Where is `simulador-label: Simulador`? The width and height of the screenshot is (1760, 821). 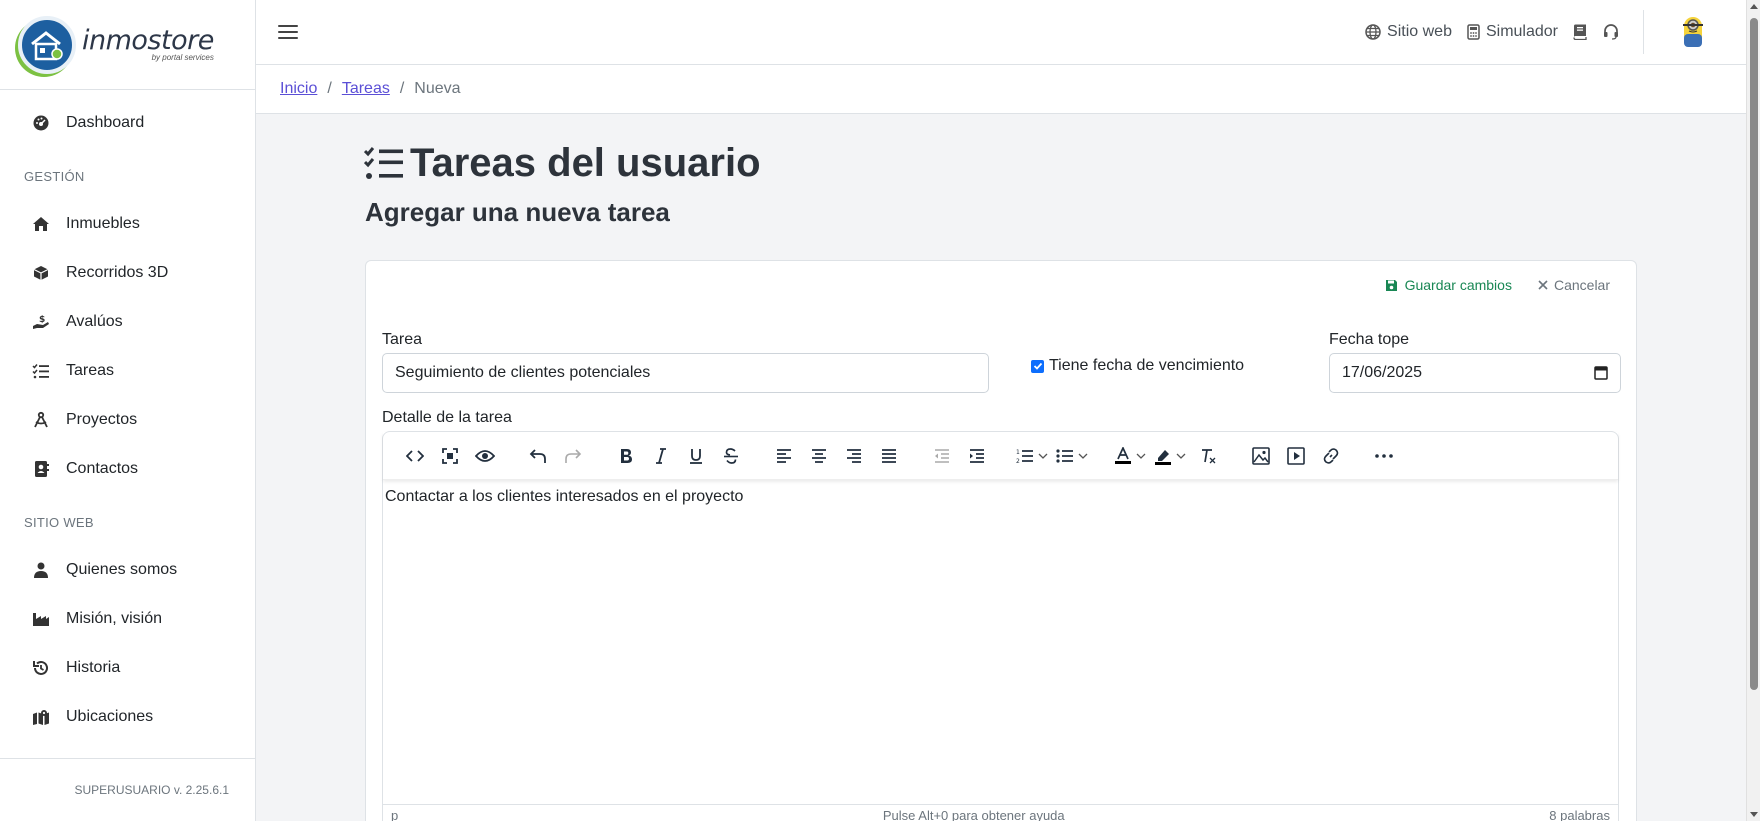 simulador-label: Simulador is located at coordinates (1521, 31).